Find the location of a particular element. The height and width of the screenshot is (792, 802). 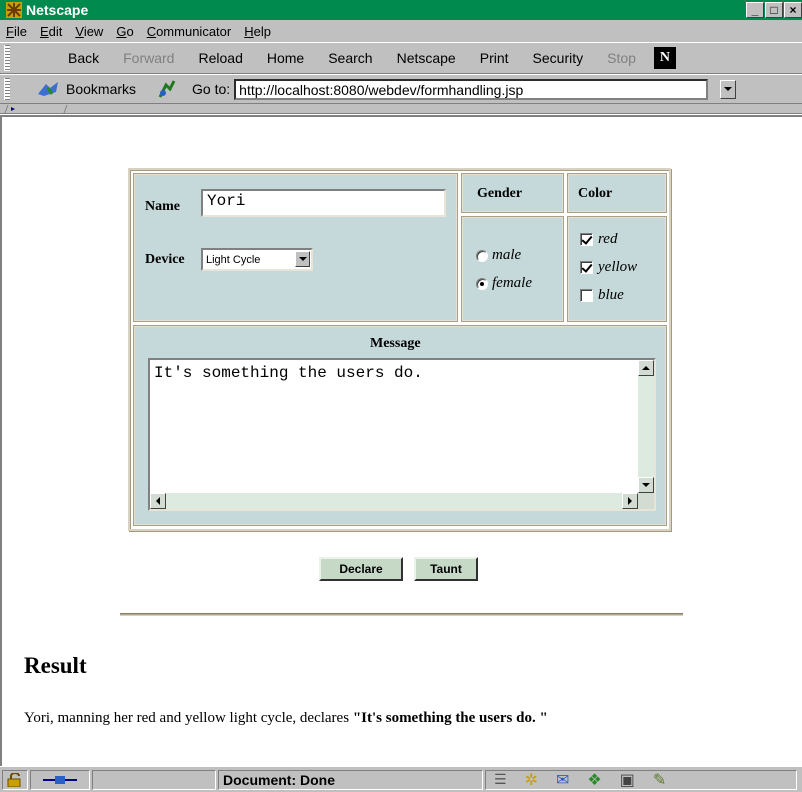

red-label: red is located at coordinates (608, 239).